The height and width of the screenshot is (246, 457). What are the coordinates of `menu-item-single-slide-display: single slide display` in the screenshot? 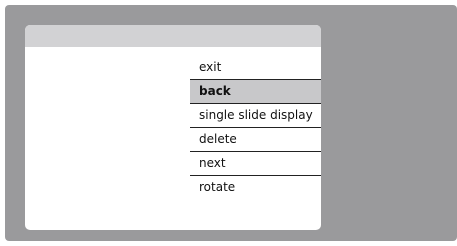 It's located at (255, 116).